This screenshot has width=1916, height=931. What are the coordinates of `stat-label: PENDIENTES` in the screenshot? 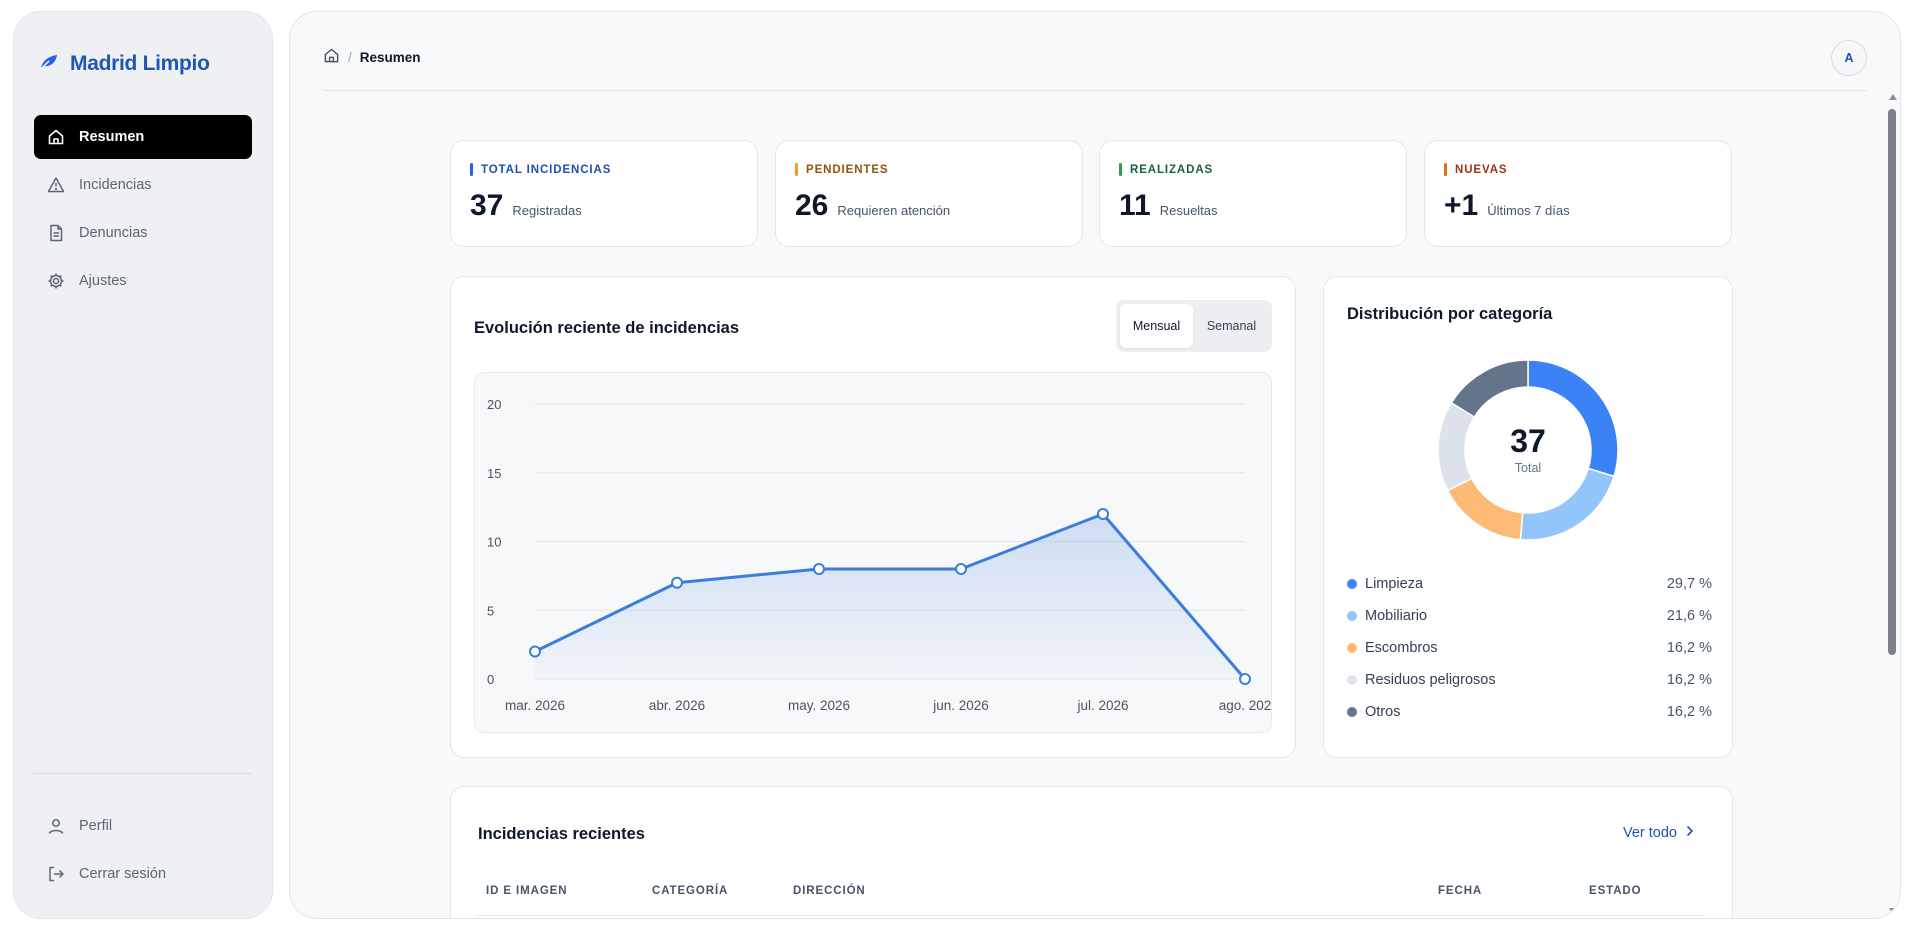 It's located at (842, 169).